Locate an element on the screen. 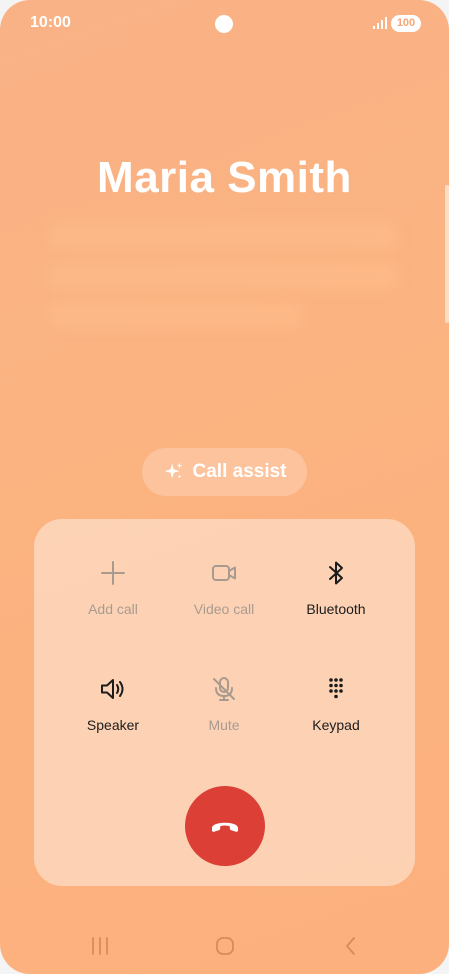 This screenshot has height=974, width=449. microphone-muted-icon is located at coordinates (224, 689).